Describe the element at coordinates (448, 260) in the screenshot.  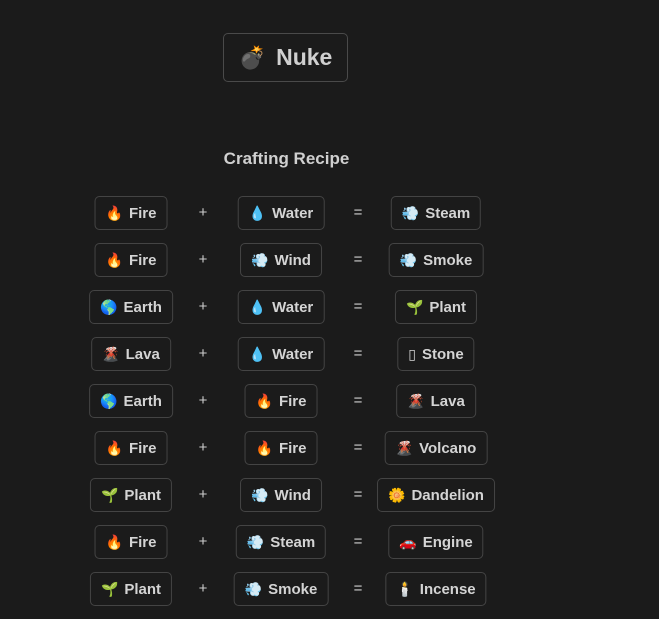
I see `result-label: Smoke` at that location.